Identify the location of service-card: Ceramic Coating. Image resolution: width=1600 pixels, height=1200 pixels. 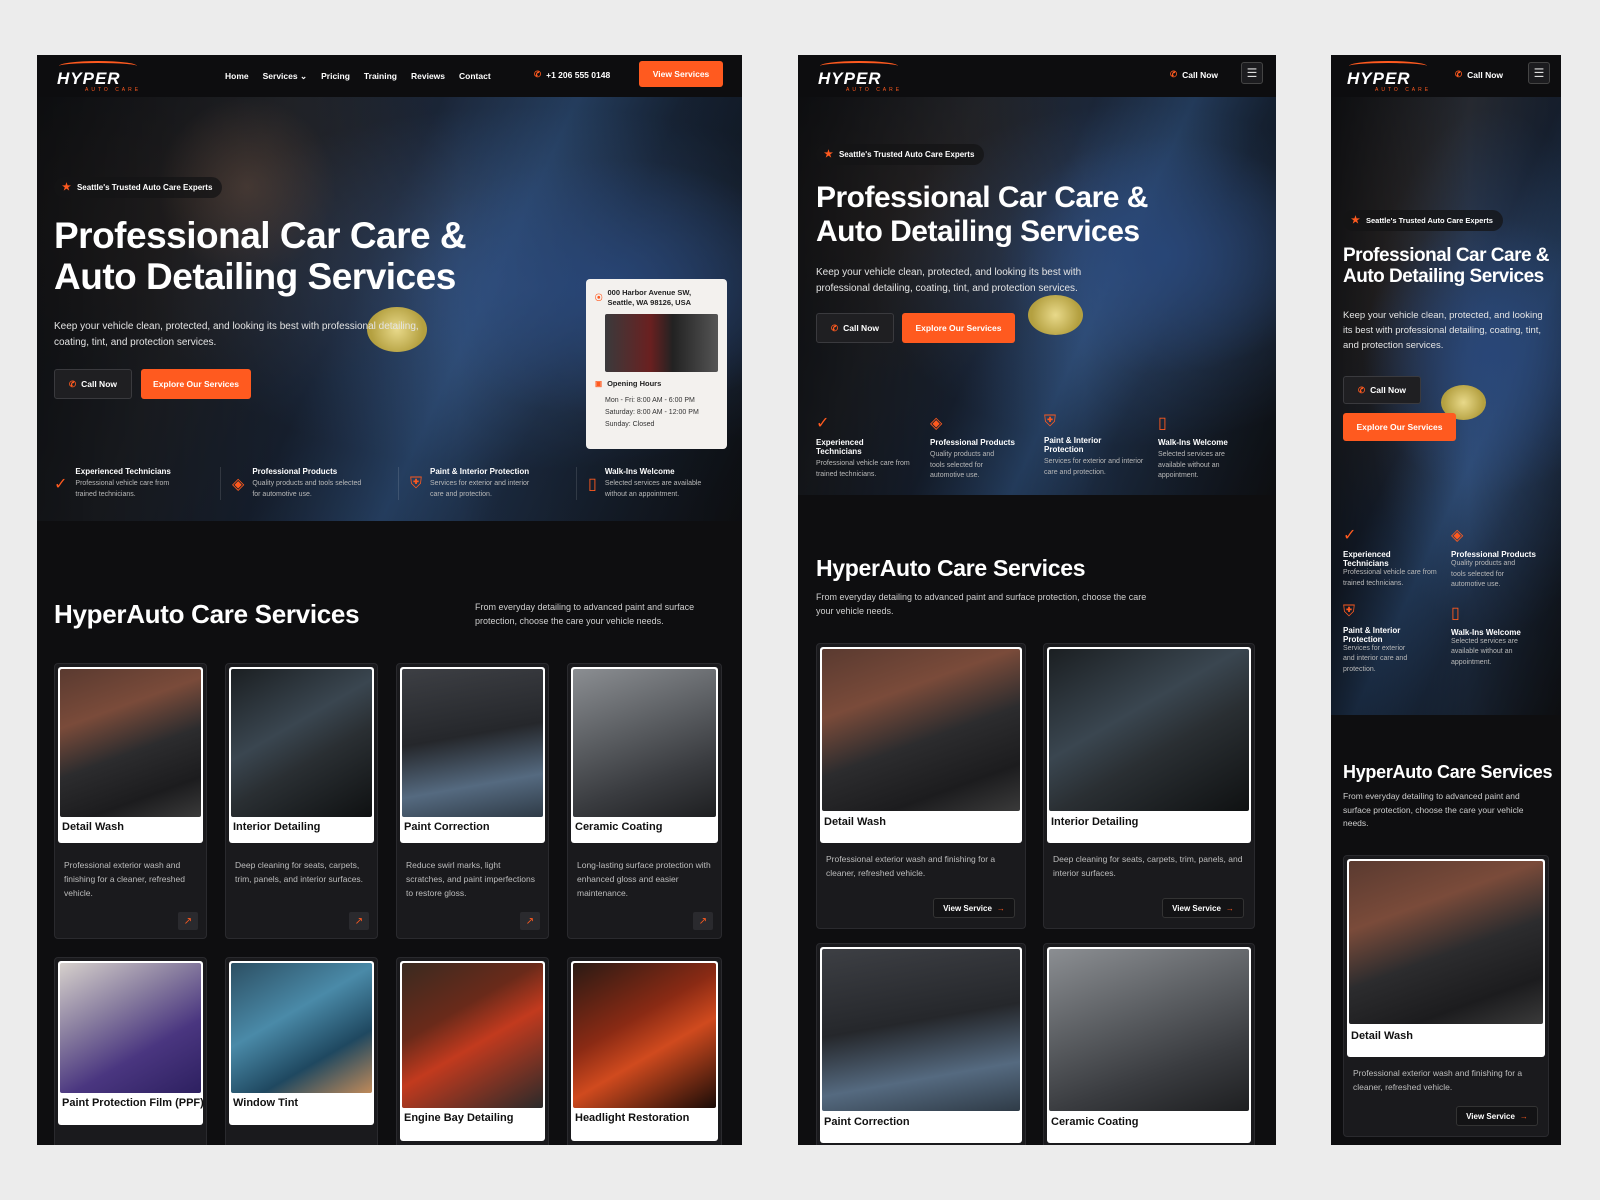
(1149, 1044).